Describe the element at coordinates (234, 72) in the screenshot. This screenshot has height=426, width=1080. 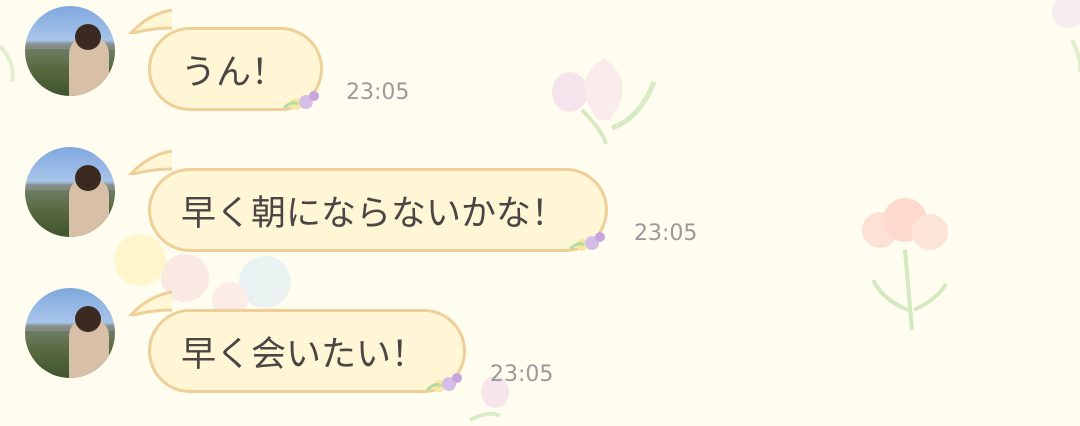
I see `message-text: うん！` at that location.